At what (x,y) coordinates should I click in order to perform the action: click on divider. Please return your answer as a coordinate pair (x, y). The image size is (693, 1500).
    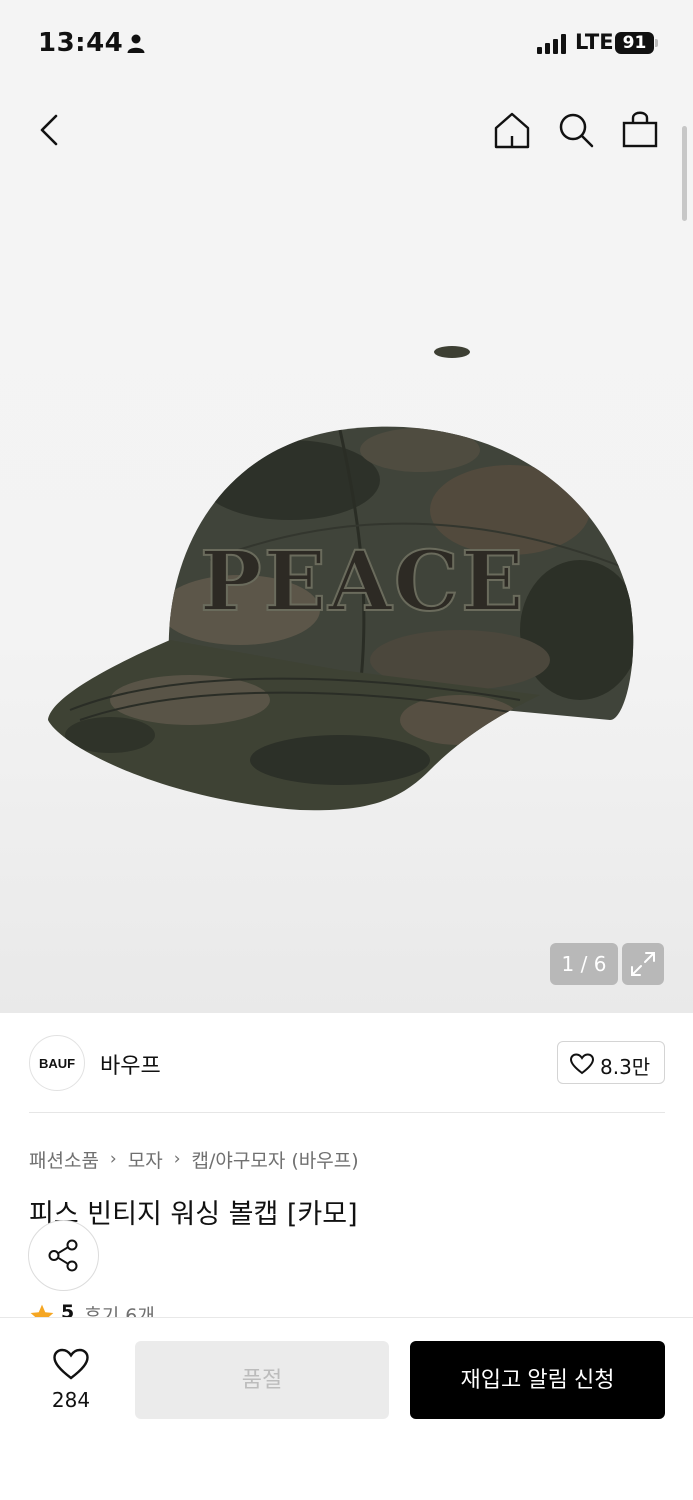
    Looking at the image, I should click on (347, 1112).